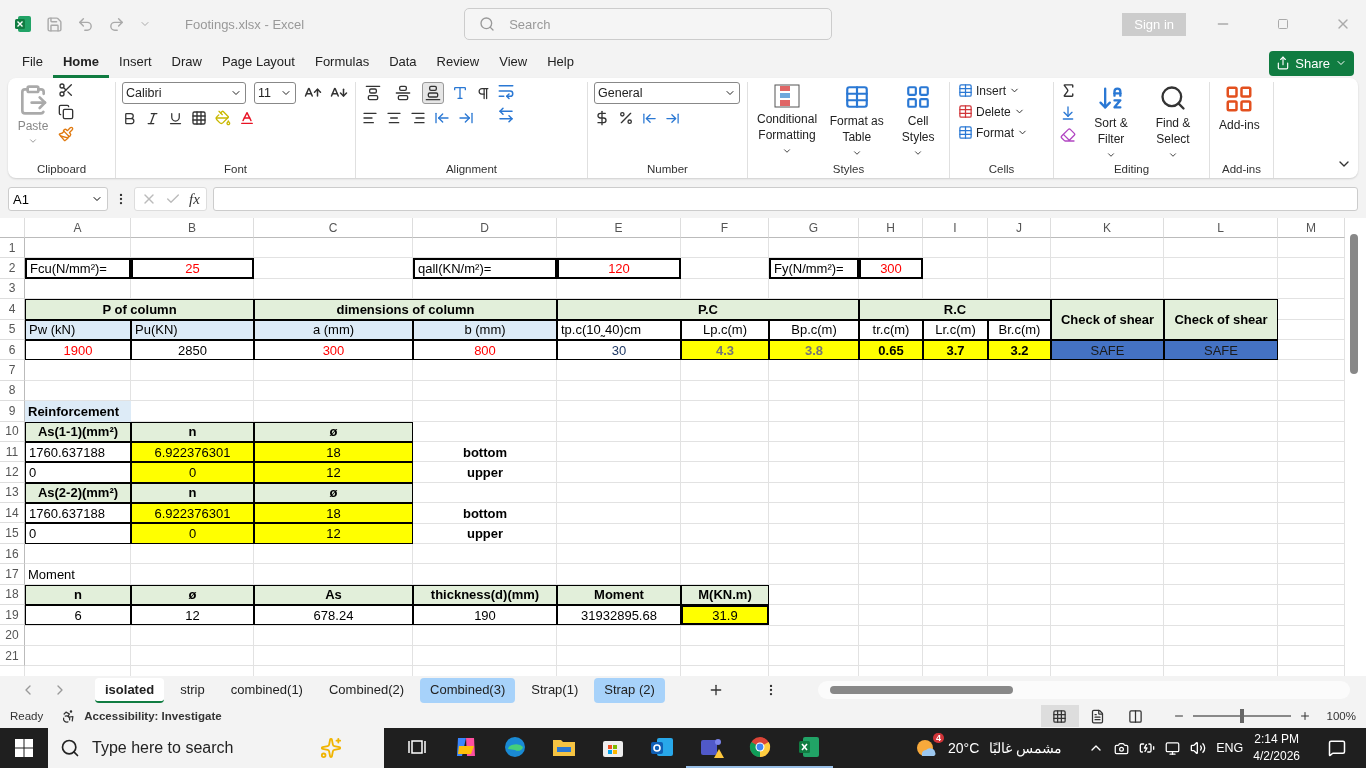  I want to click on add-ins-button: Add-ins, so click(1239, 108).